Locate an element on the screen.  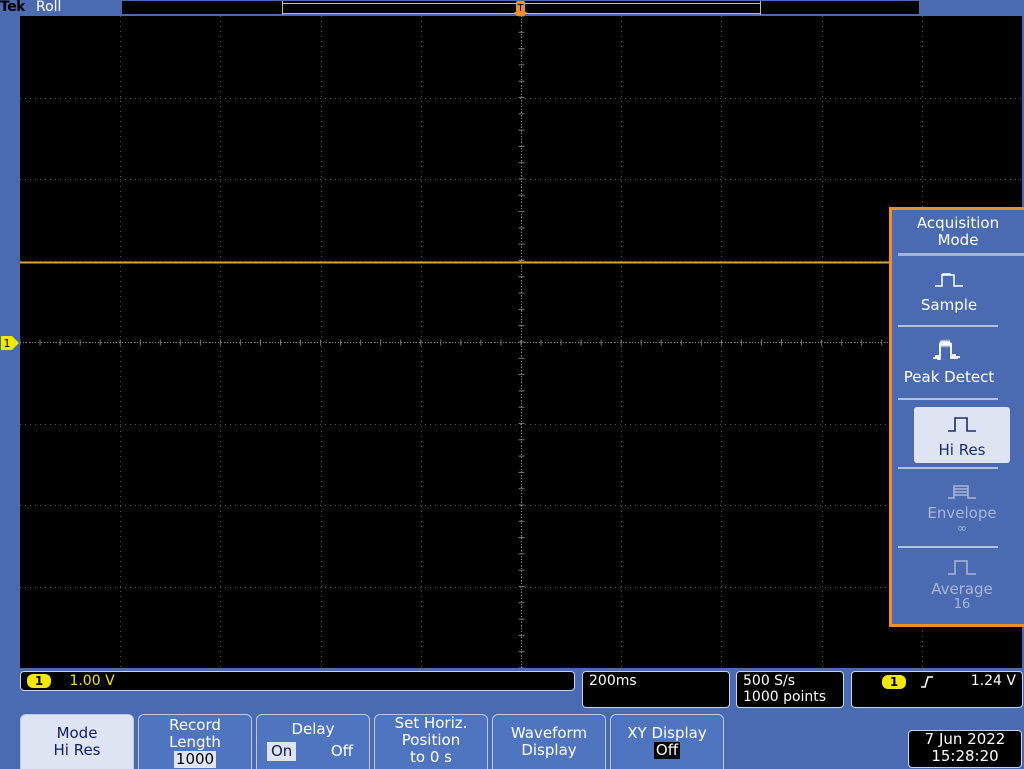
channel1-marker-label: 1 is located at coordinates (7, 343).